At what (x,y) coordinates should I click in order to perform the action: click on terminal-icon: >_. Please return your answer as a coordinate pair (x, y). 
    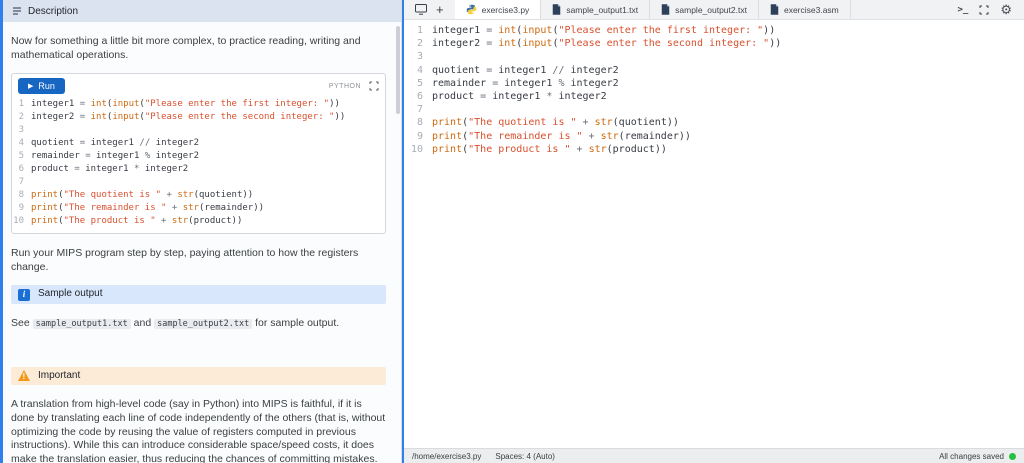
    Looking at the image, I should click on (963, 10).